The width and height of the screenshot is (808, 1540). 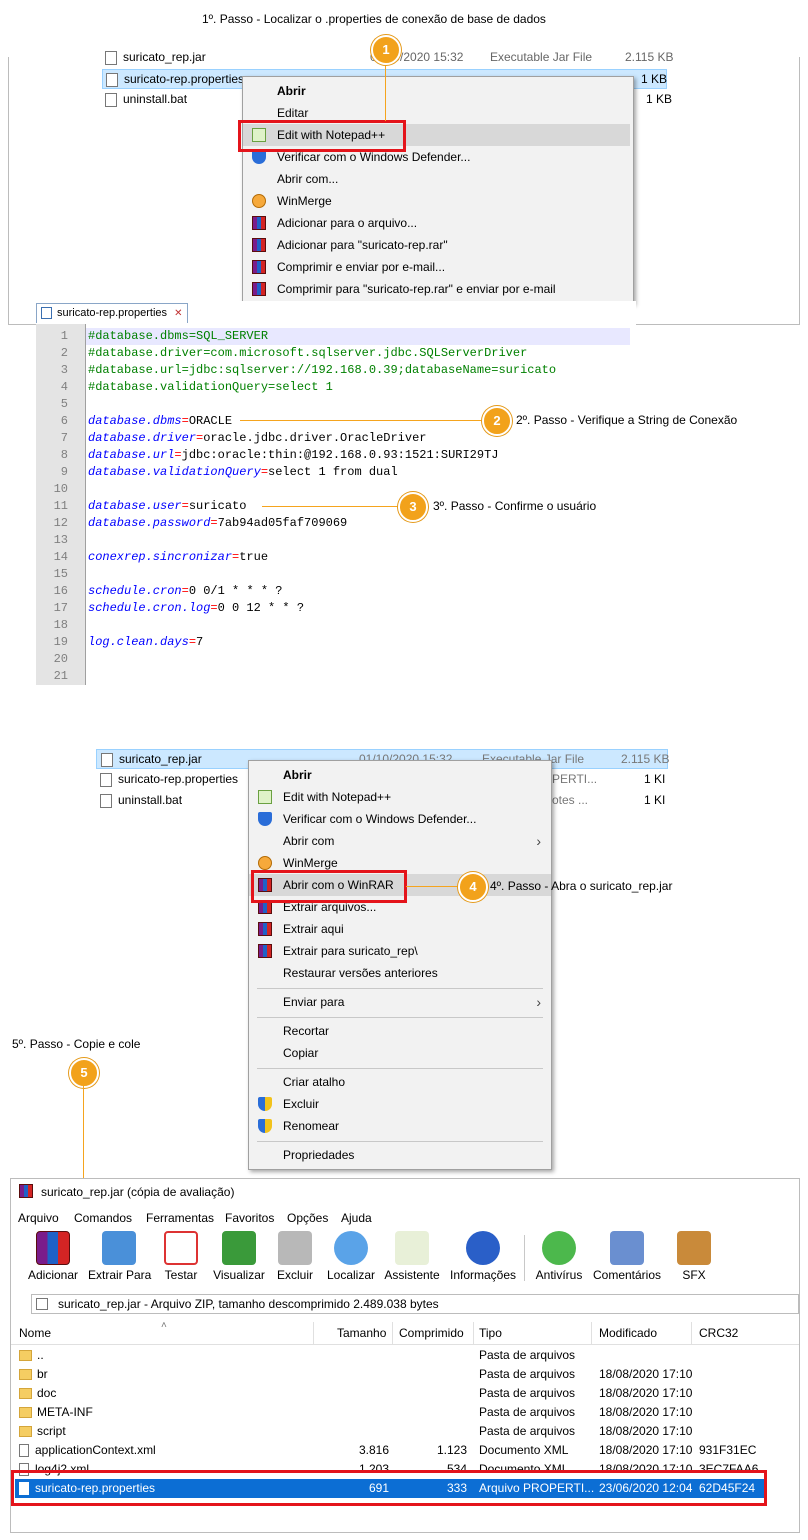 I want to click on menu-item-restore: Restaurar versões anteriores, so click(x=400, y=973).